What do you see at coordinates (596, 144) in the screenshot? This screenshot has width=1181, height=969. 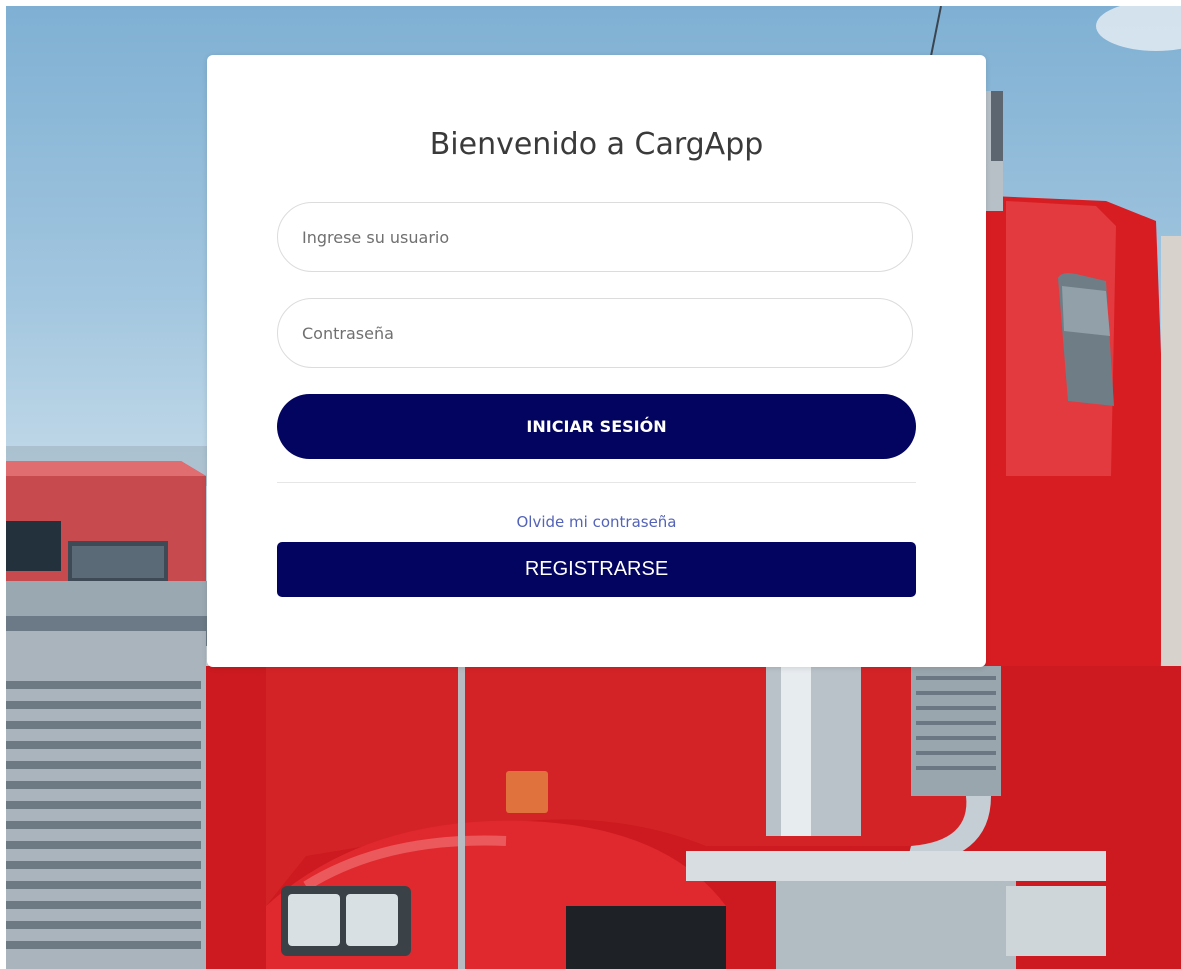 I see `page-title: Bienvenido a CargApp` at bounding box center [596, 144].